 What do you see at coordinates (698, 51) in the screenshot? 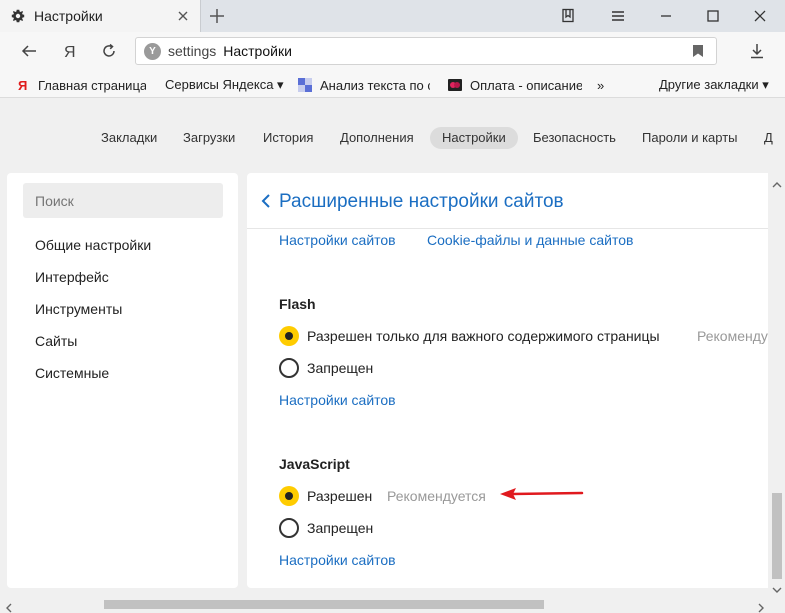
I see `bookmark-icon` at bounding box center [698, 51].